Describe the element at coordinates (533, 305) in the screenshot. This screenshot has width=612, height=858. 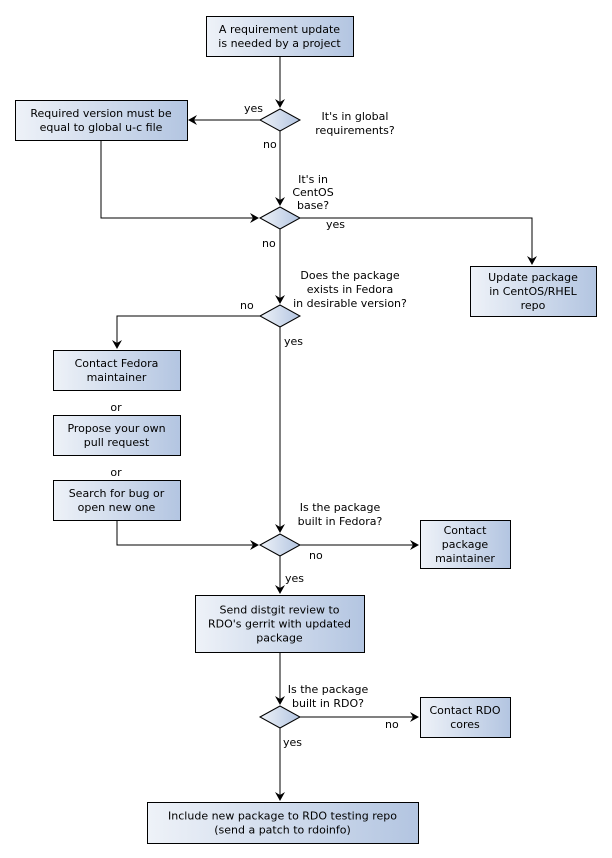
I see `box-label: repo` at that location.